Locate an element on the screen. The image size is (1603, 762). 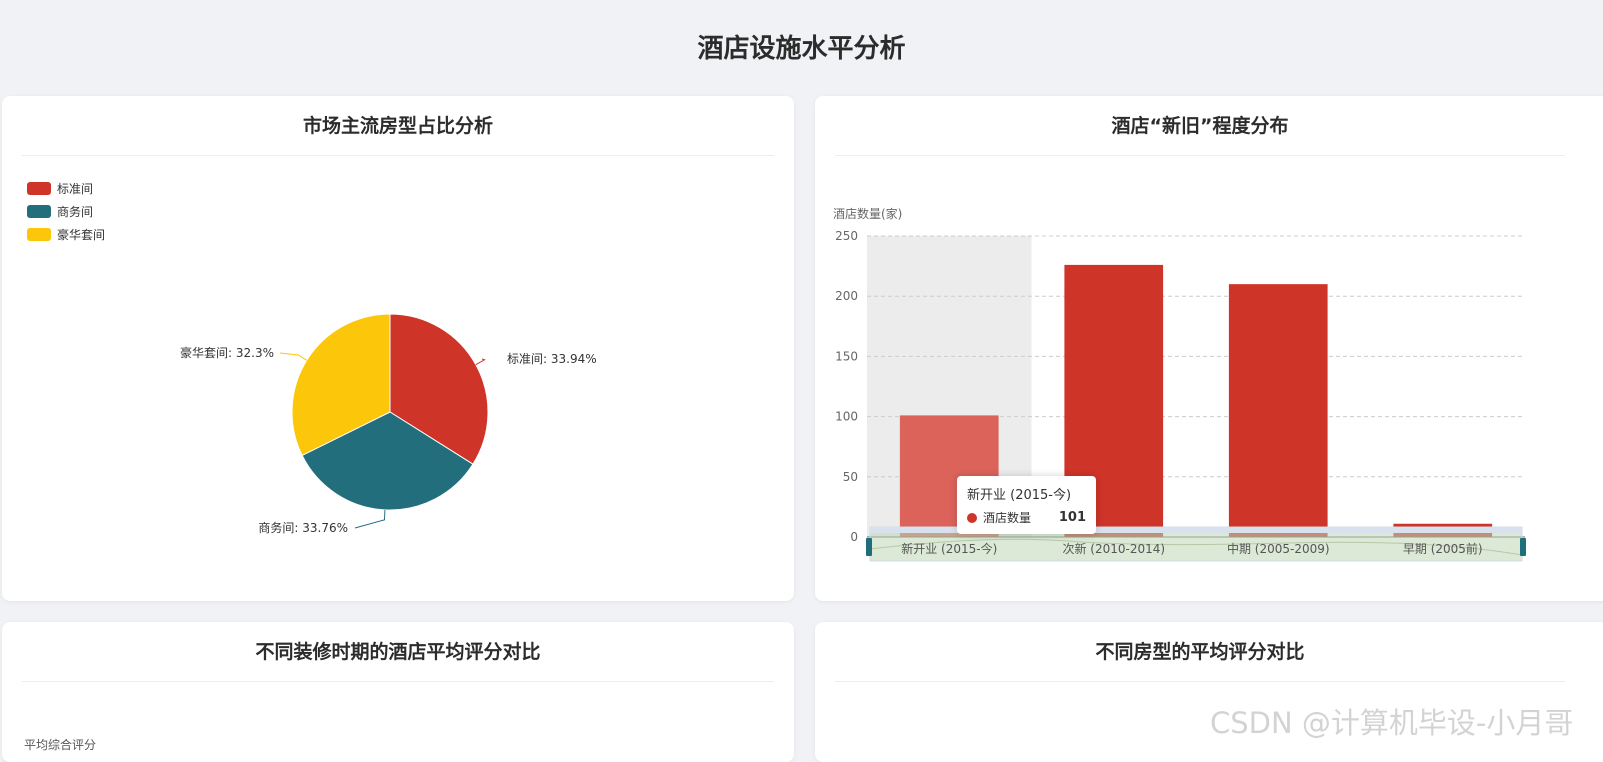
legend-label-1: 商务间 is located at coordinates (75, 211).